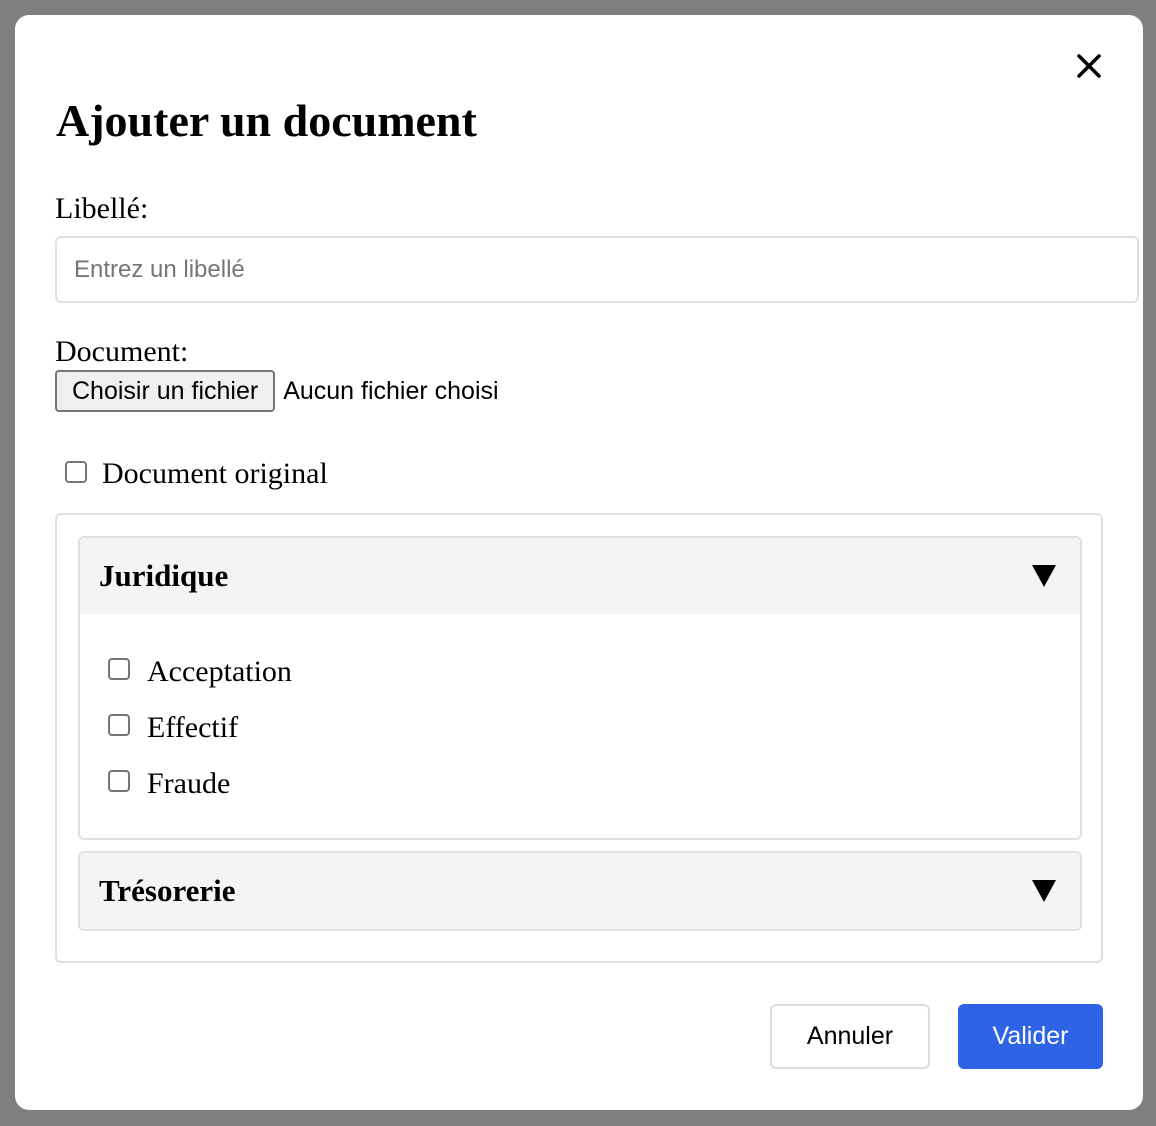  What do you see at coordinates (597, 269) in the screenshot?
I see `label-input` at bounding box center [597, 269].